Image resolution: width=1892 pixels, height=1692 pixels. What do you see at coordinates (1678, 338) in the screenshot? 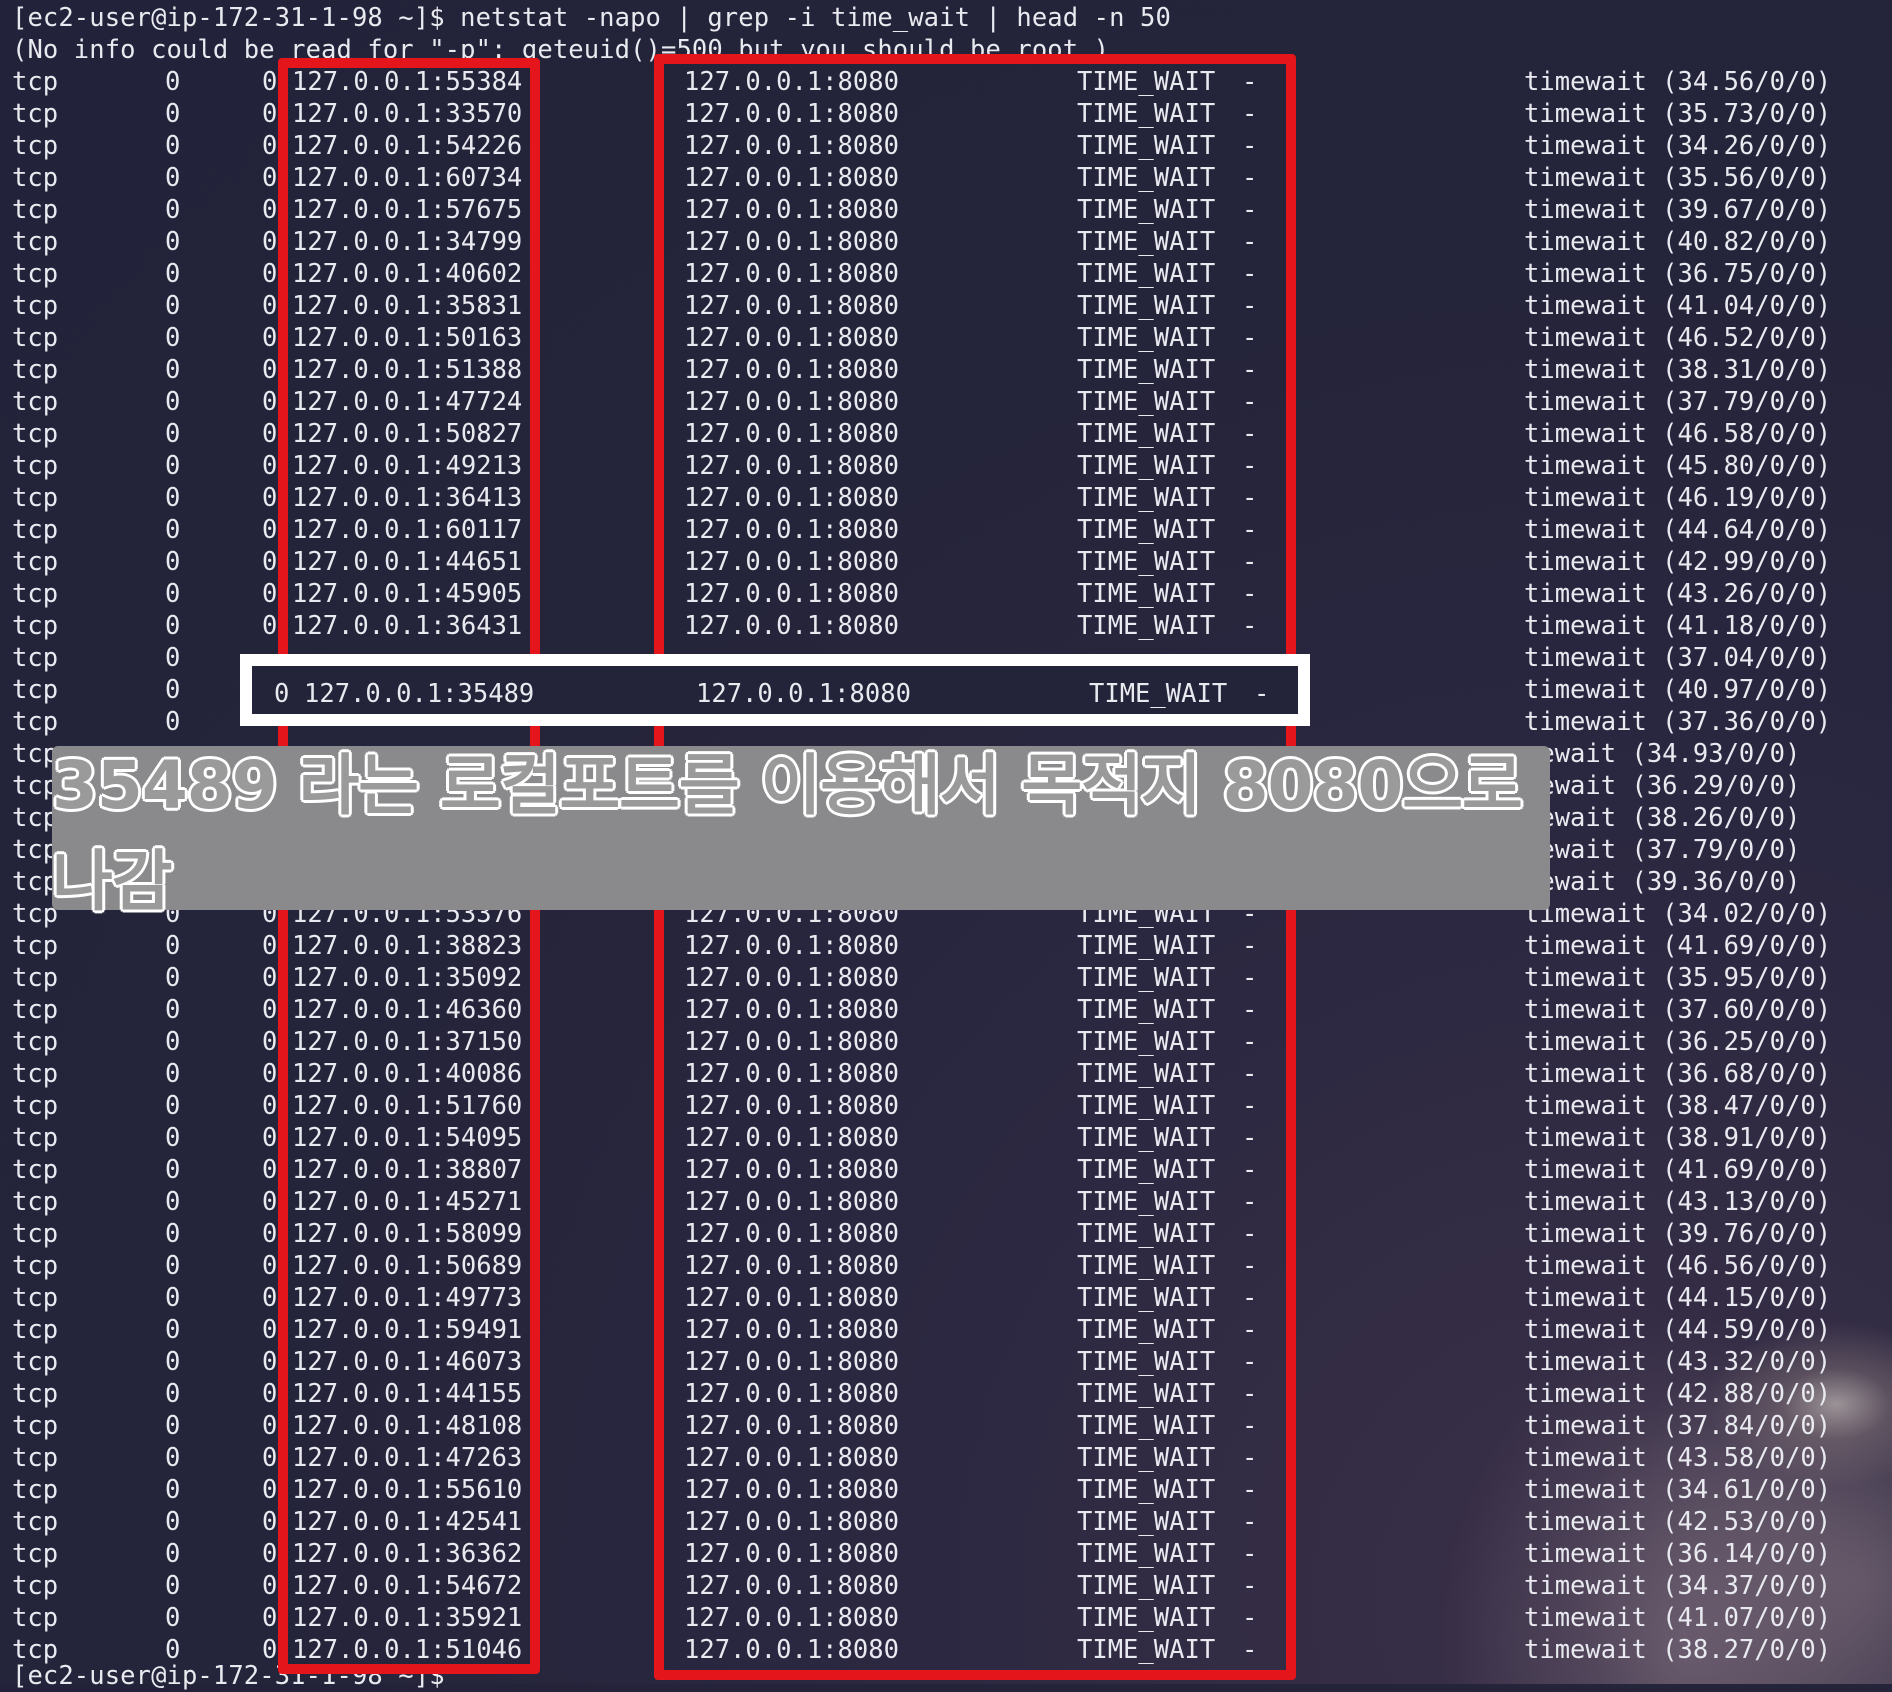
I see `cell-timer: timewait (46.52/0/0)` at bounding box center [1678, 338].